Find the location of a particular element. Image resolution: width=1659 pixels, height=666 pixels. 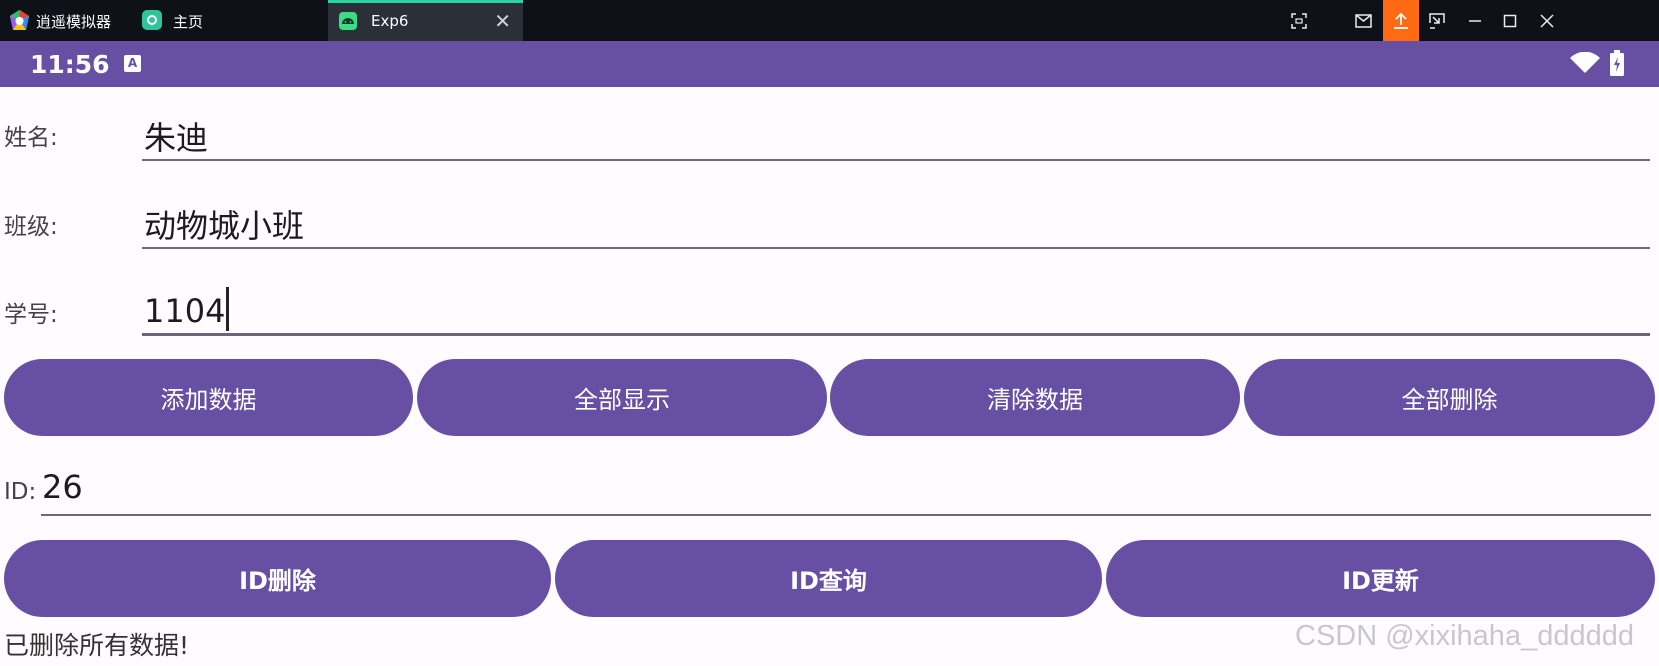

name-label: 姓名: is located at coordinates (31, 138).